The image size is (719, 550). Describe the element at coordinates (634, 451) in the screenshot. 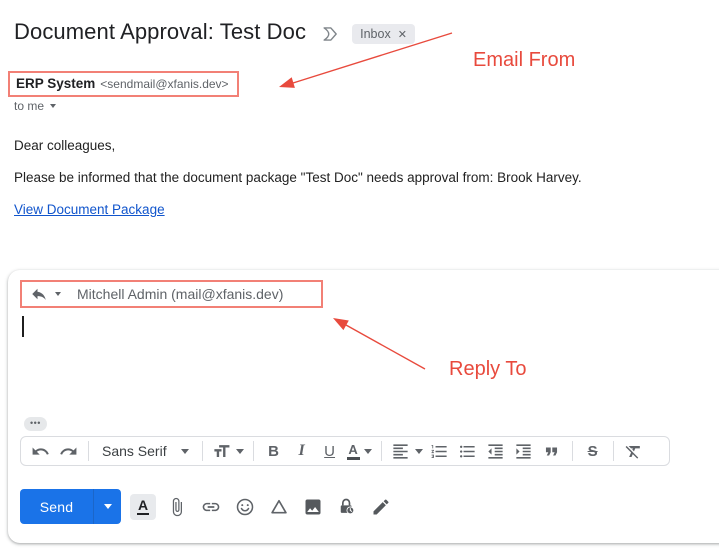

I see `clear-formatting-icon` at that location.